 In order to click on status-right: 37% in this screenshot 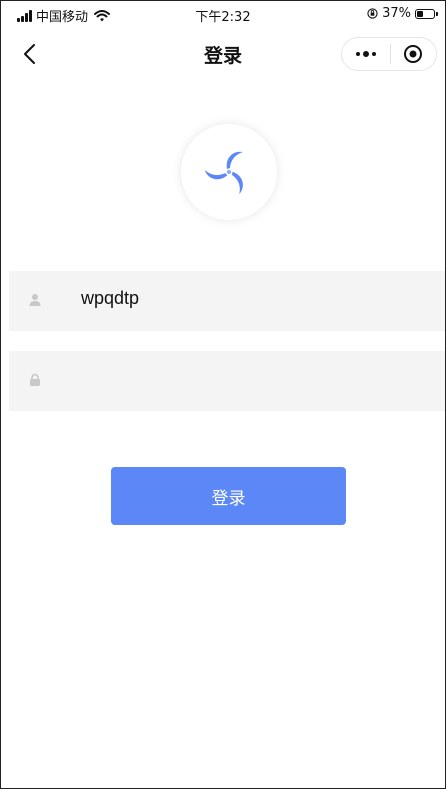, I will do `click(402, 13)`.